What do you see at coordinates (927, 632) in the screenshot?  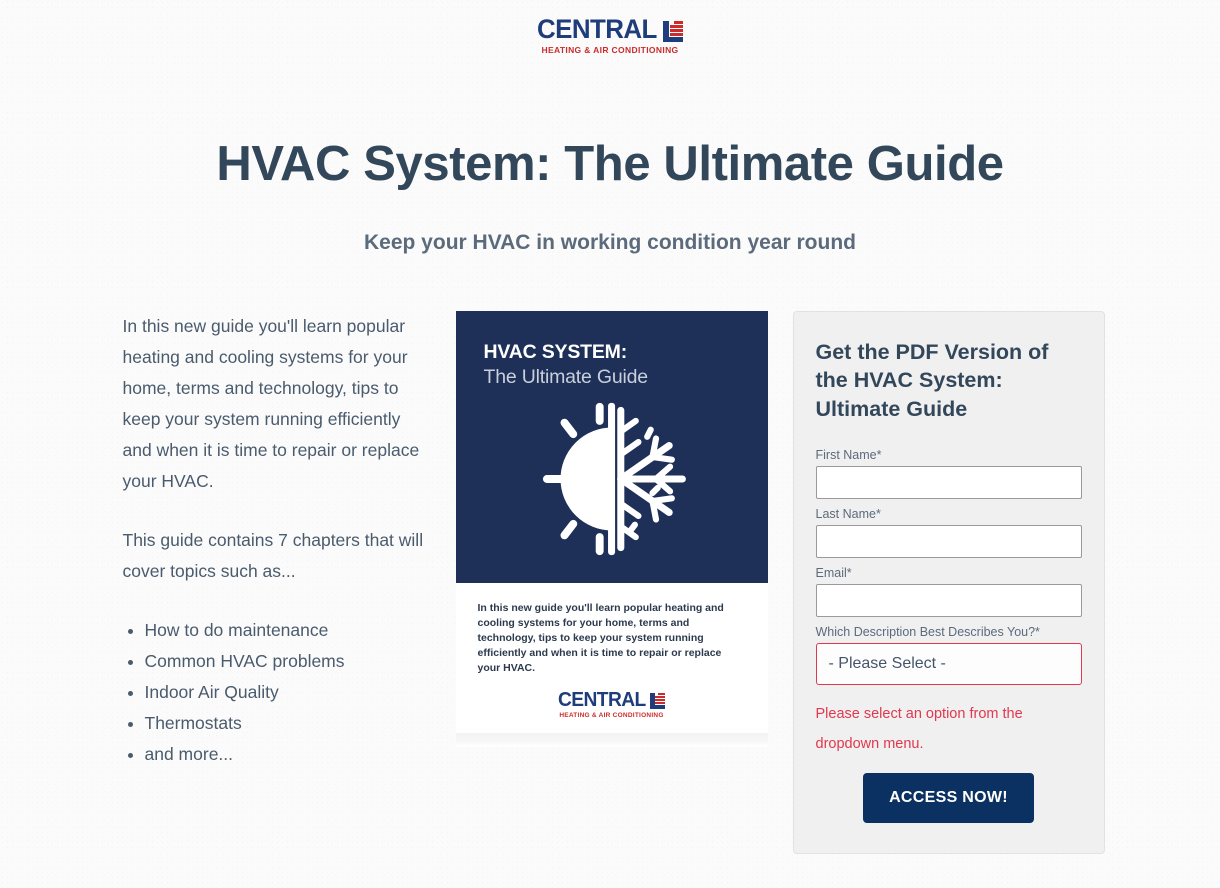 I see `description-select-label: Which Description Best Describes You?*` at bounding box center [927, 632].